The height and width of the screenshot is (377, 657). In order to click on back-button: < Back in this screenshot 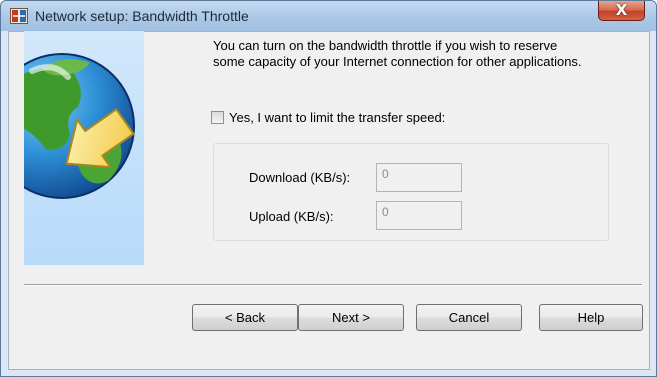, I will do `click(245, 317)`.